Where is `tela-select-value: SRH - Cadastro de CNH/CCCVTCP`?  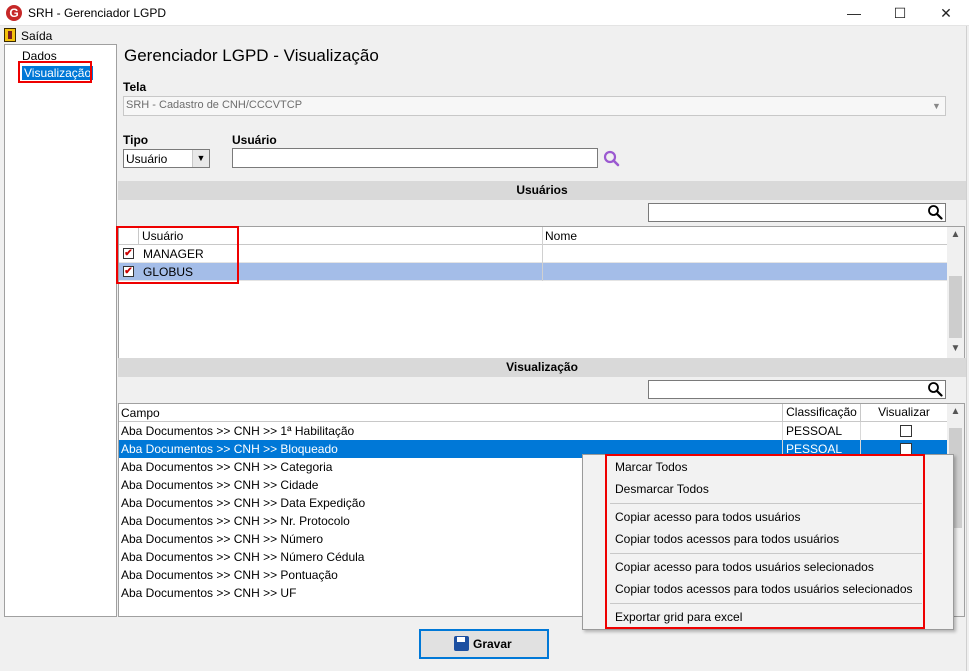 tela-select-value: SRH - Cadastro de CNH/CCCVTCP is located at coordinates (214, 105).